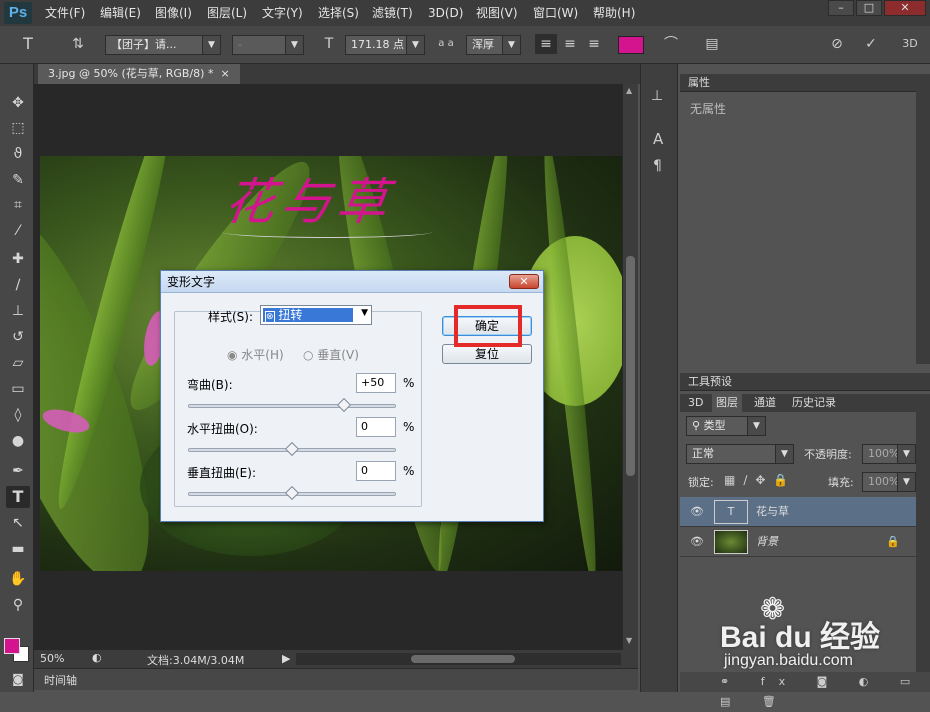 This screenshot has height=712, width=930. I want to click on gradient-tool-icon: ▭, so click(18, 389).